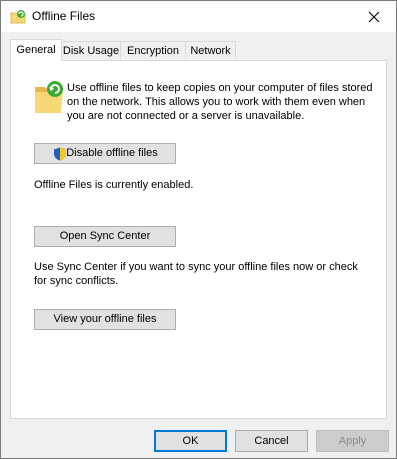  What do you see at coordinates (153, 50) in the screenshot?
I see `tab-encryption: Encryption` at bounding box center [153, 50].